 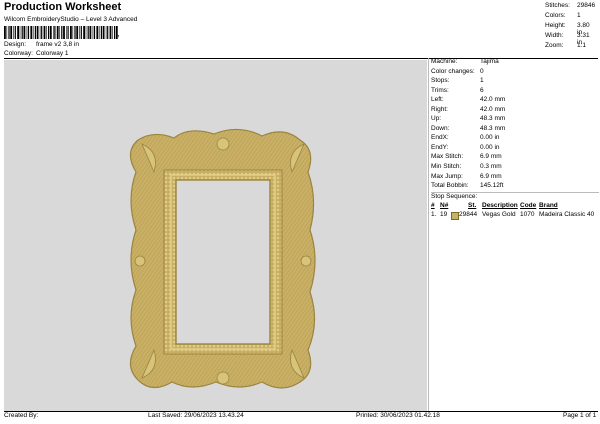 What do you see at coordinates (440, 138) in the screenshot?
I see `info-label: EndX:` at bounding box center [440, 138].